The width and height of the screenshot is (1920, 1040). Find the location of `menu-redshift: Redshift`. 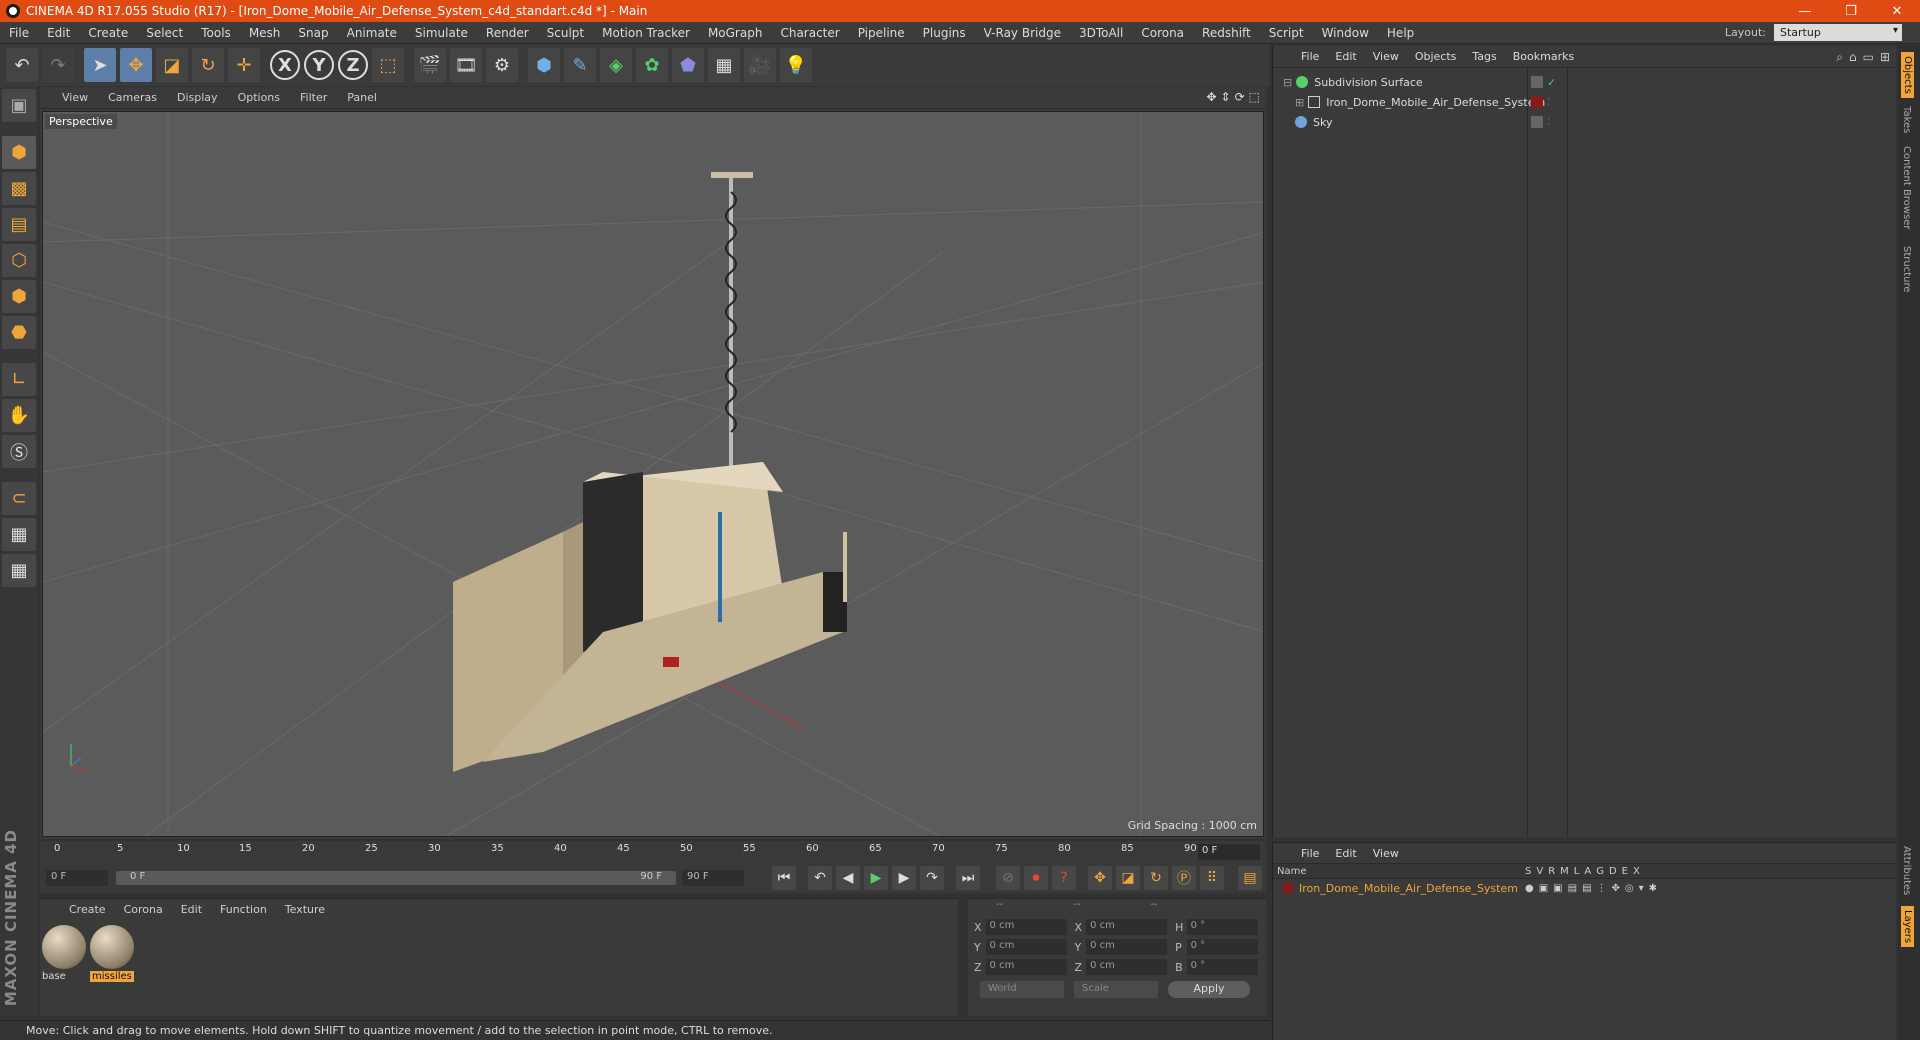

menu-redshift: Redshift is located at coordinates (1226, 33).